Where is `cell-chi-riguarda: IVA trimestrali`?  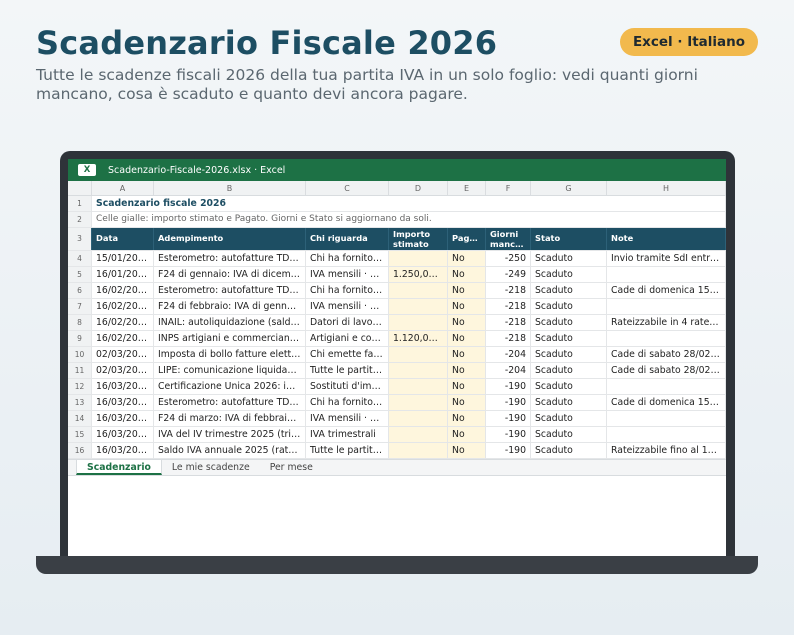
cell-chi-riguarda: IVA trimestrali is located at coordinates (347, 434).